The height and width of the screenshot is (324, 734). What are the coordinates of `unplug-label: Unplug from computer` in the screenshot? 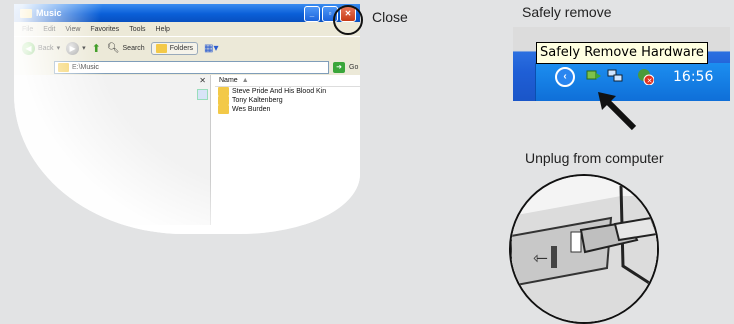 It's located at (594, 158).